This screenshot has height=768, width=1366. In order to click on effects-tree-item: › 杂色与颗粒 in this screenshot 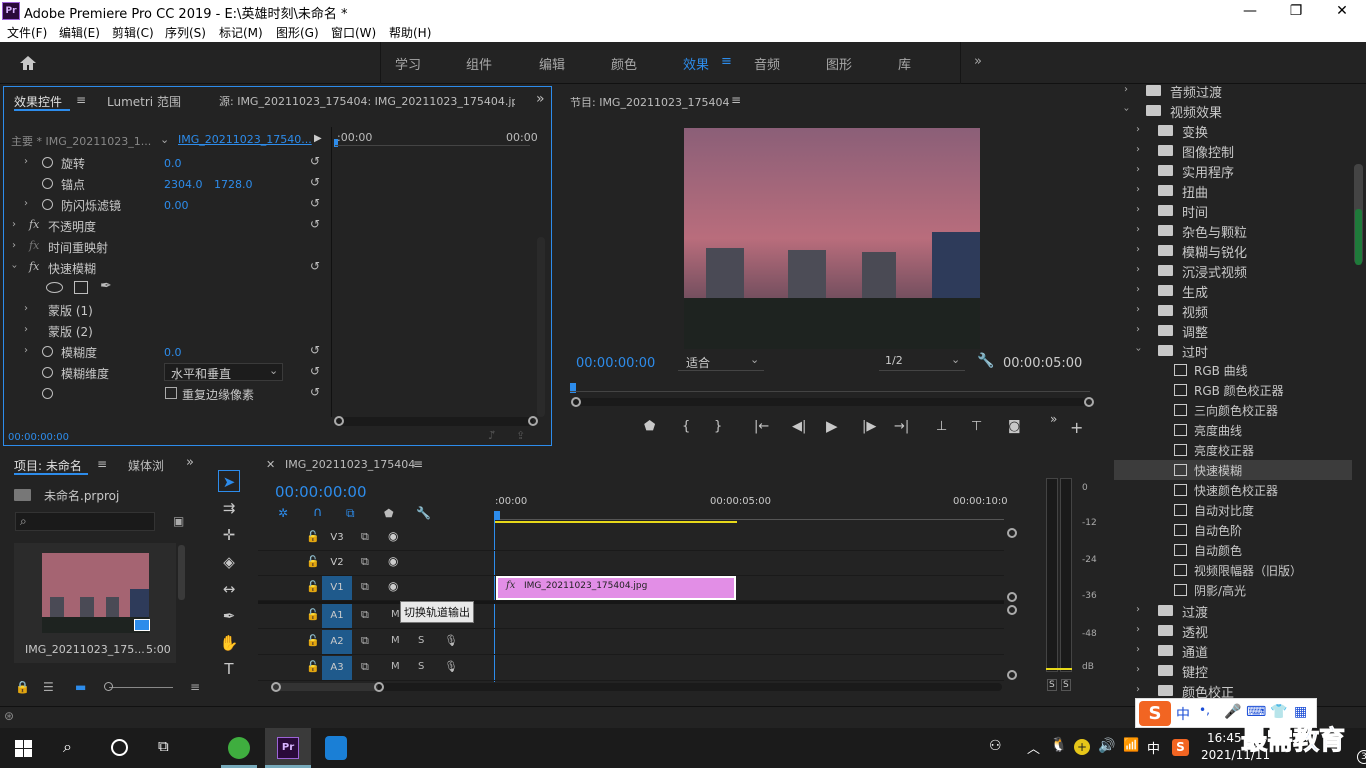, I will do `click(1233, 230)`.